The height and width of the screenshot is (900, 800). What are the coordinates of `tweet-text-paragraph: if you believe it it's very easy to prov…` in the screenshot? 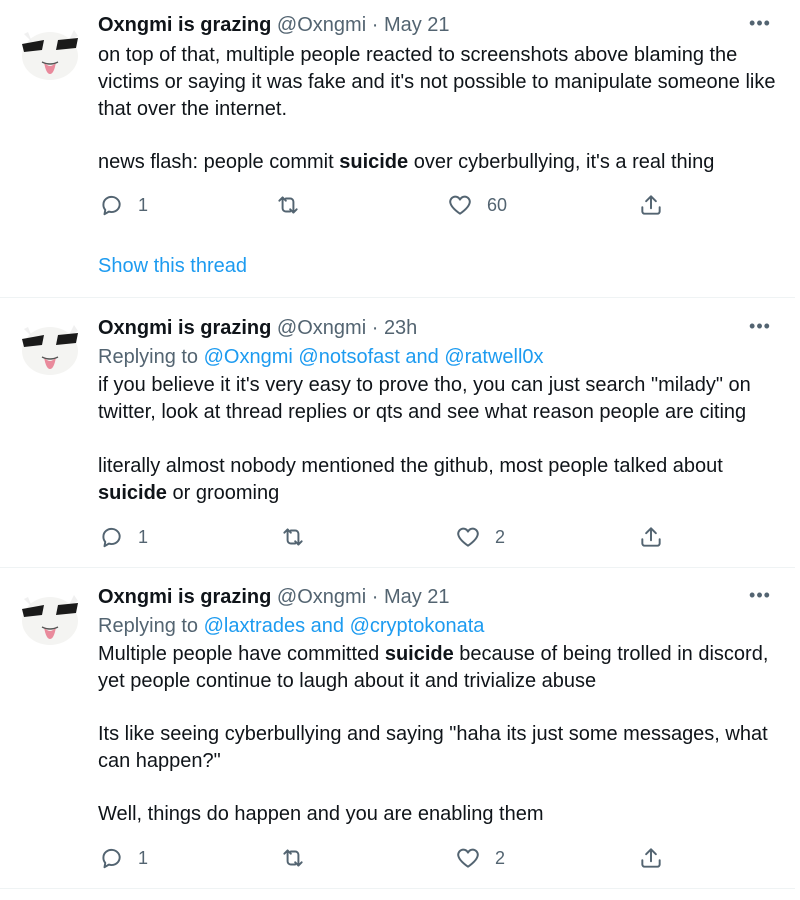 It's located at (424, 398).